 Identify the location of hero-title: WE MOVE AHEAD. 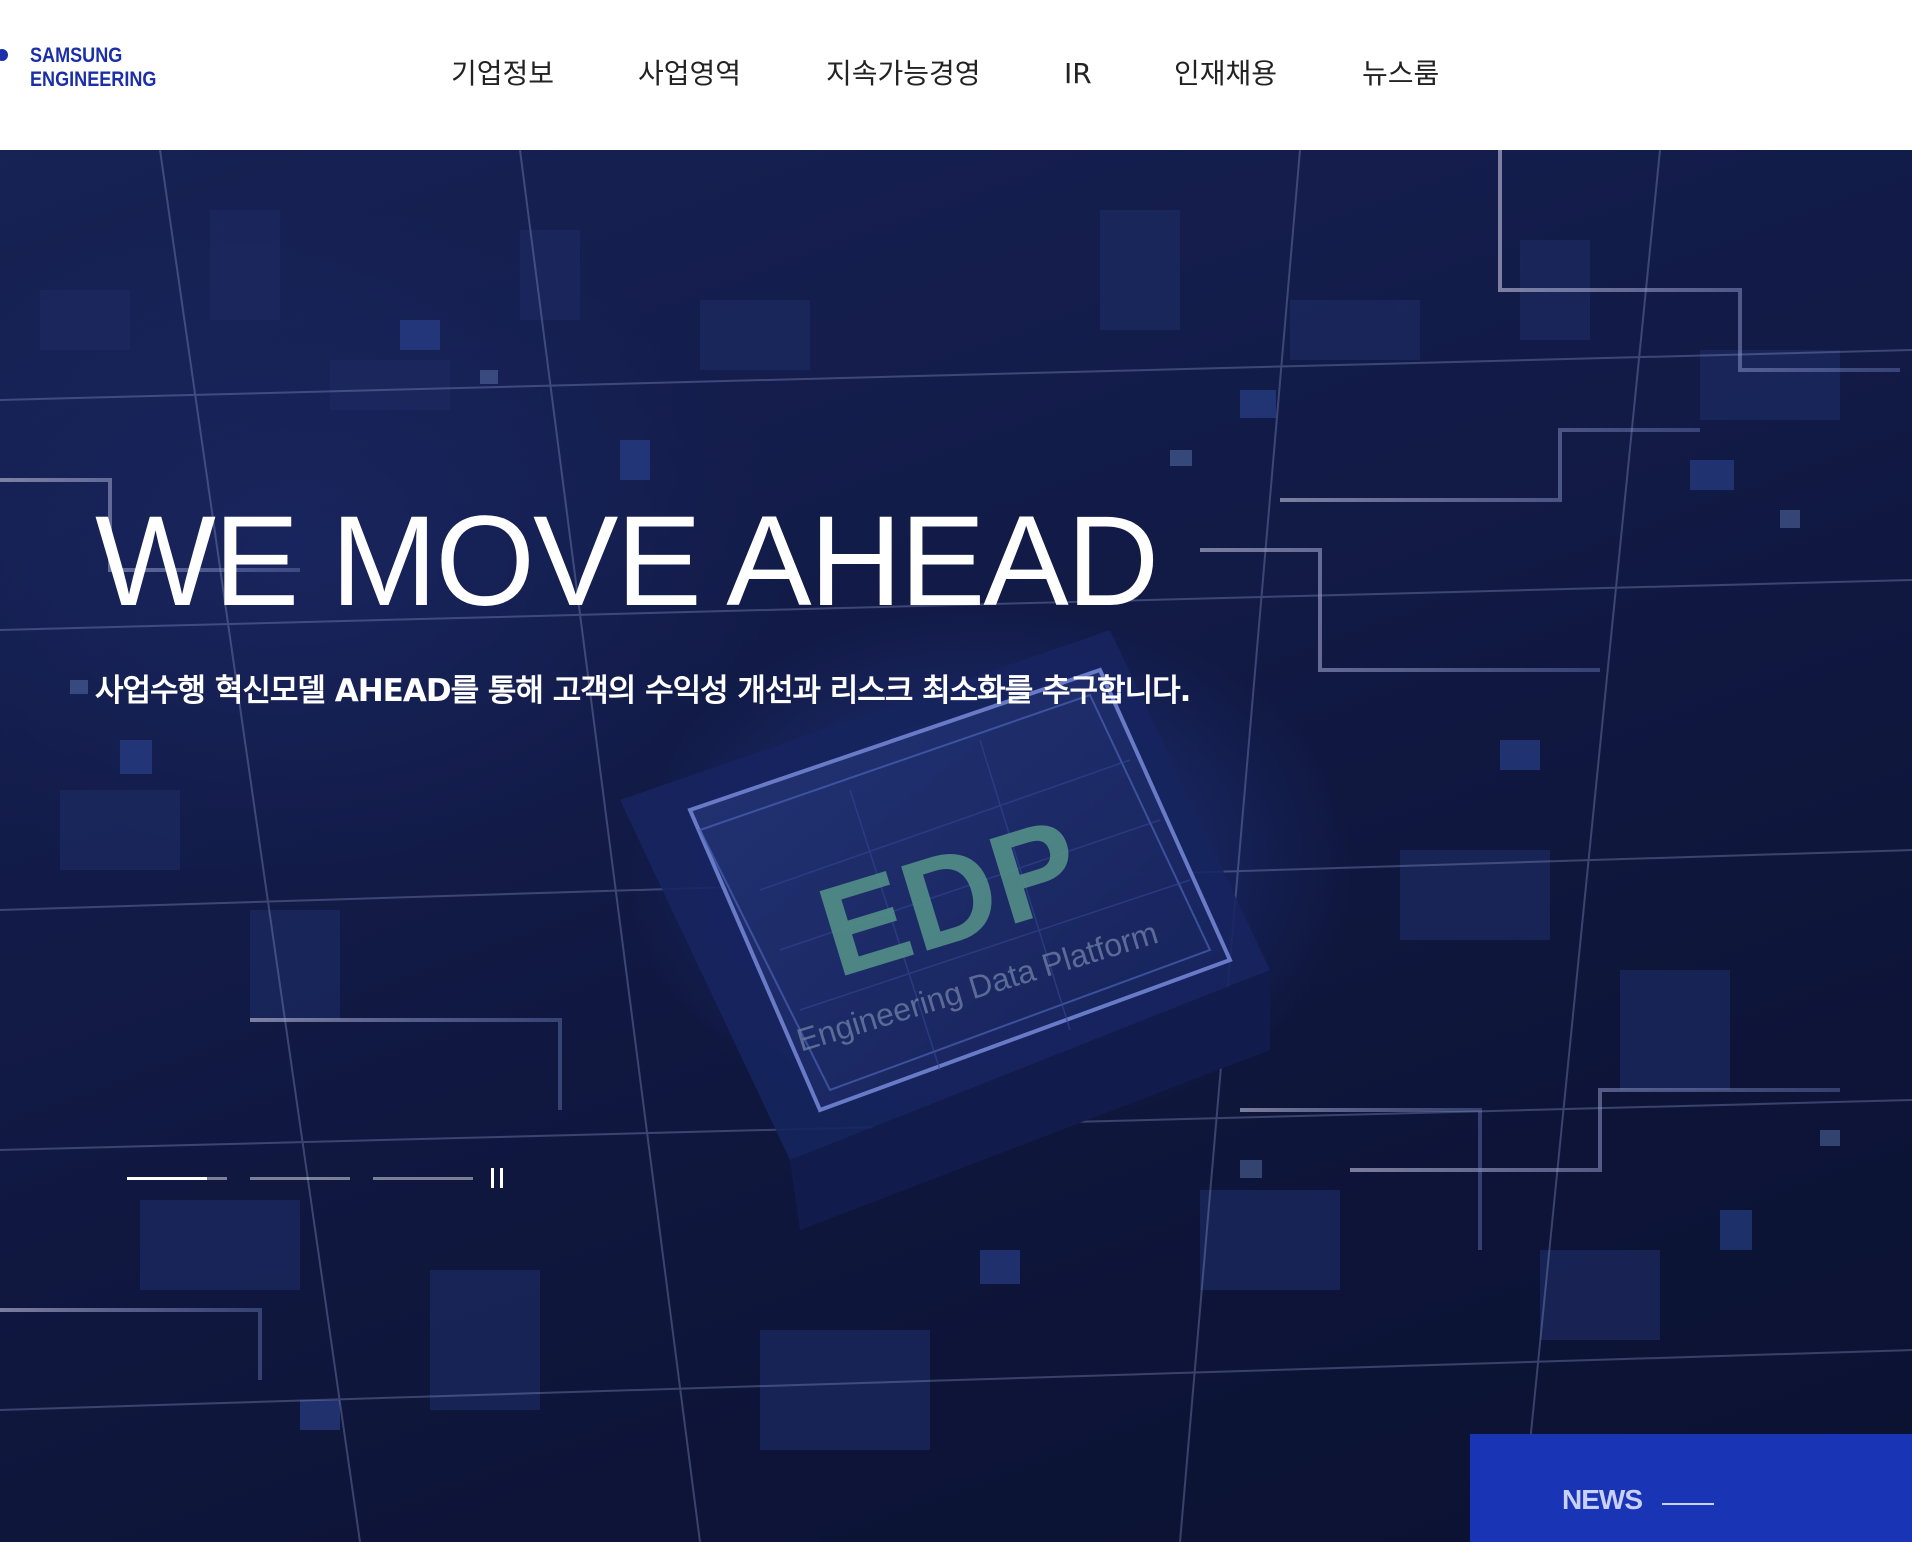
(627, 561).